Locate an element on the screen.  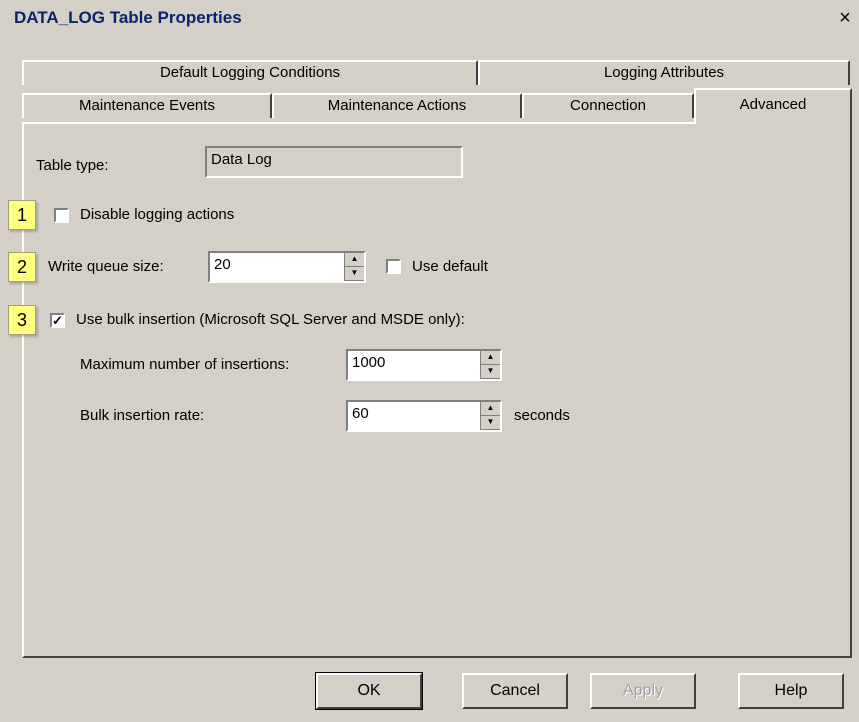
bulk-rate-unit: seconds is located at coordinates (542, 415).